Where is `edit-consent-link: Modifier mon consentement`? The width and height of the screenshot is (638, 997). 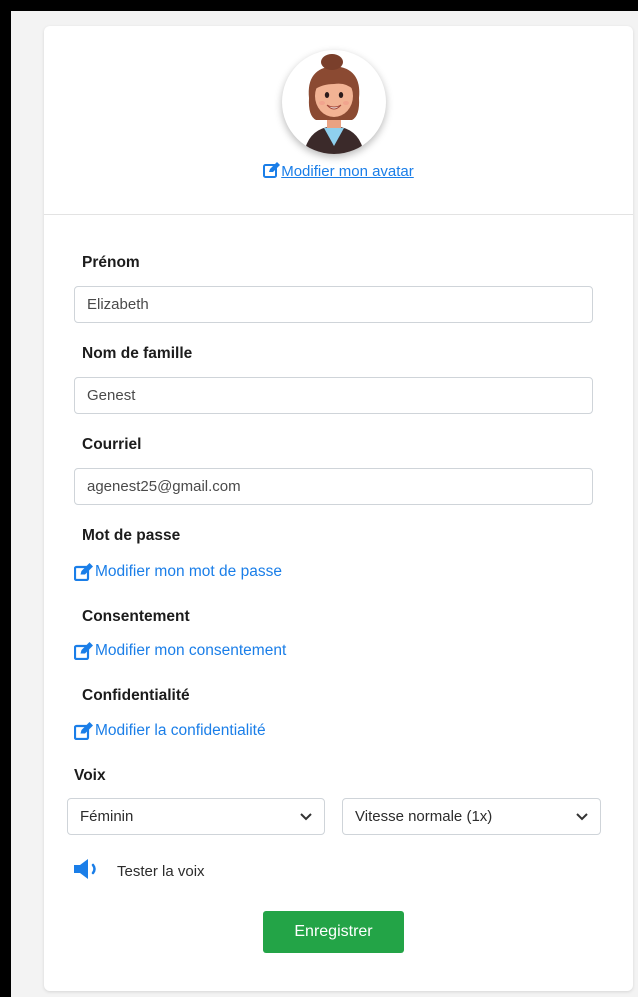 edit-consent-link: Modifier mon consentement is located at coordinates (180, 651).